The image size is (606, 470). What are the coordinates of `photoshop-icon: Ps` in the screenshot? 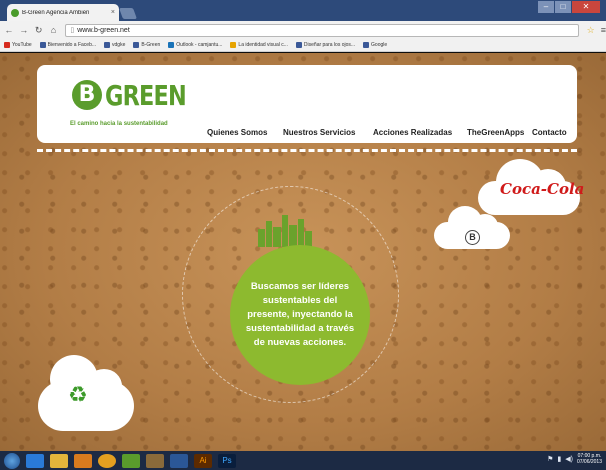 It's located at (227, 460).